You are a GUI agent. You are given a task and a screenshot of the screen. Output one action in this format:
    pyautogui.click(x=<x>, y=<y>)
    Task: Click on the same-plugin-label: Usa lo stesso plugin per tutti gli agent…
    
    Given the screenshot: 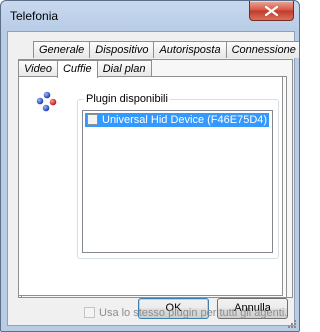 What is the action you would take?
    pyautogui.click(x=193, y=313)
    